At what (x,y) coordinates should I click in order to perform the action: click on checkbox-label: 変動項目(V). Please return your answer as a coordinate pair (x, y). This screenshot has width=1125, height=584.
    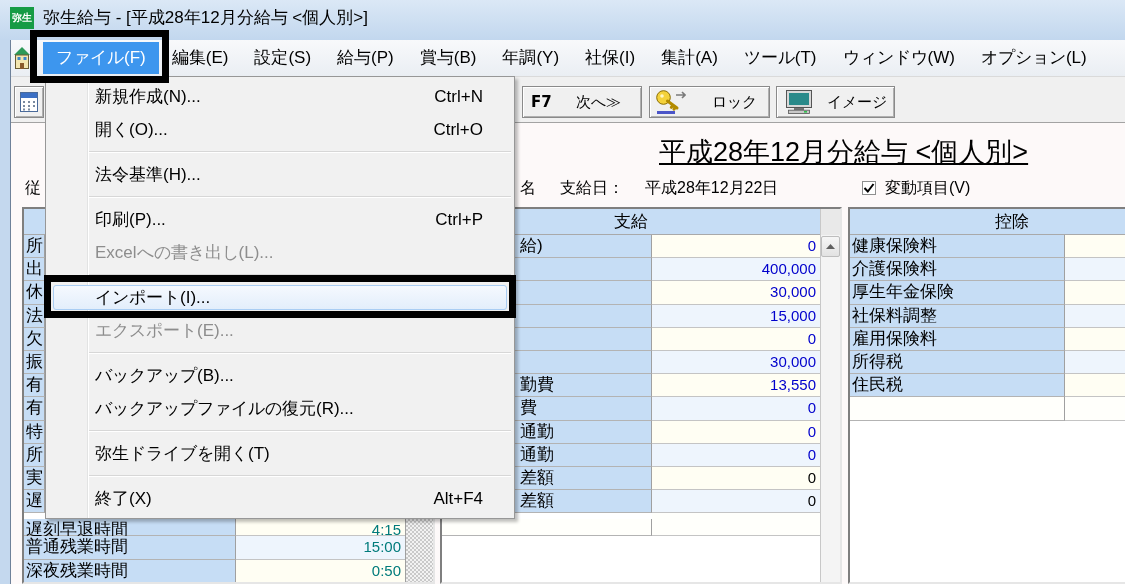
    Looking at the image, I should click on (928, 188).